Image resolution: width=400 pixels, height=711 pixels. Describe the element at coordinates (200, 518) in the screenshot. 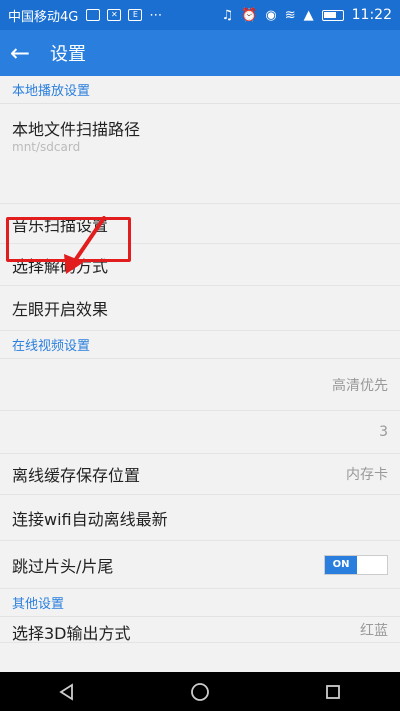

I see `setting-wifi-offline: 连接wifi自动离线最新` at that location.